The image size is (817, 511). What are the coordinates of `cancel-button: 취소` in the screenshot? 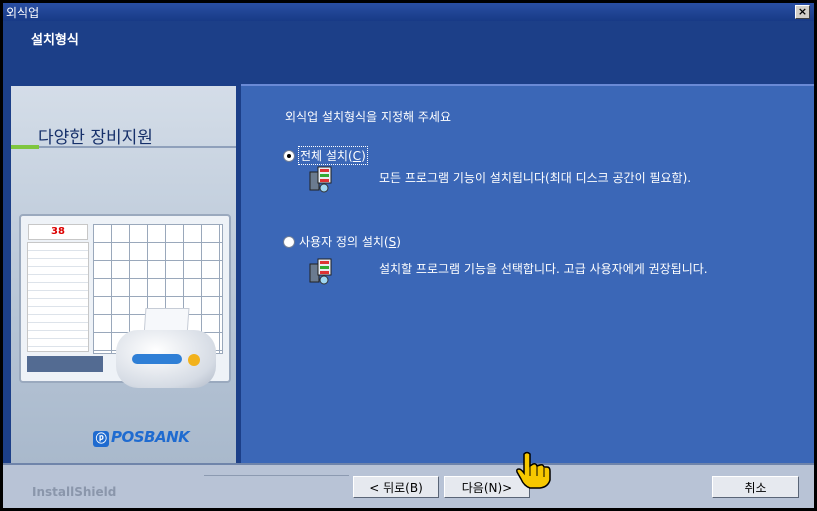 It's located at (755, 487).